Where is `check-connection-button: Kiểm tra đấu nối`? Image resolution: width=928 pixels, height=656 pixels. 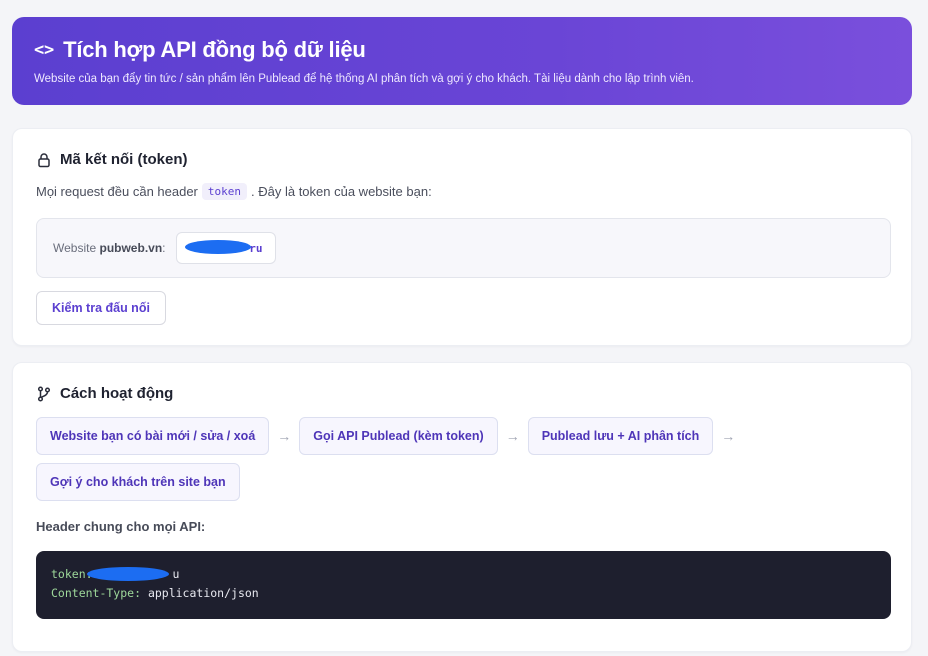 check-connection-button: Kiểm tra đấu nối is located at coordinates (101, 308).